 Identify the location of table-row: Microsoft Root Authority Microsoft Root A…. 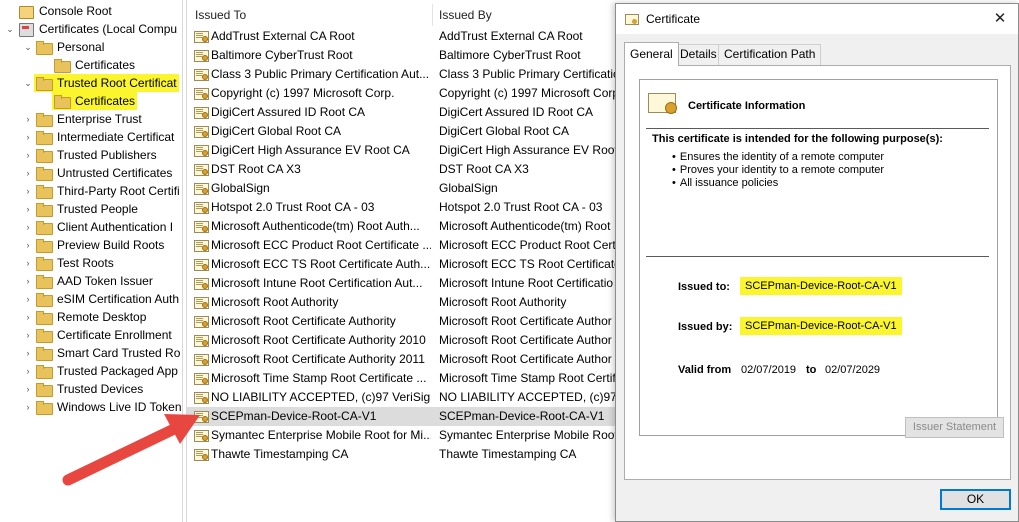
(406, 302).